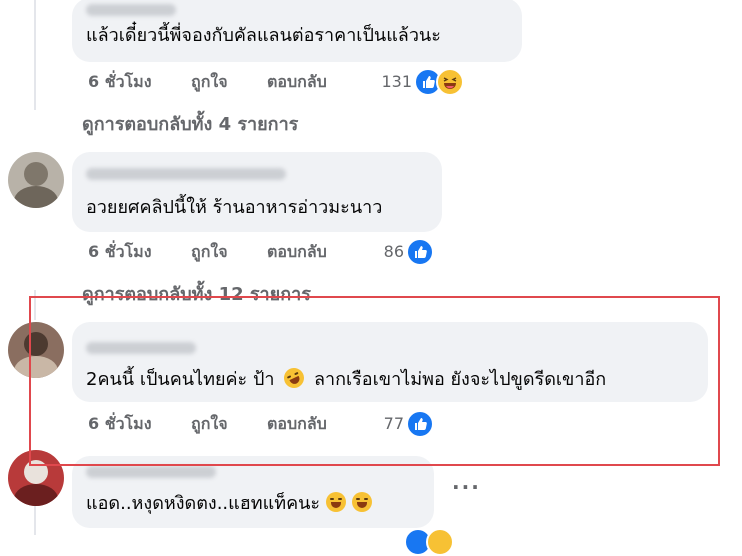  I want to click on thread-line, so click(35, 55).